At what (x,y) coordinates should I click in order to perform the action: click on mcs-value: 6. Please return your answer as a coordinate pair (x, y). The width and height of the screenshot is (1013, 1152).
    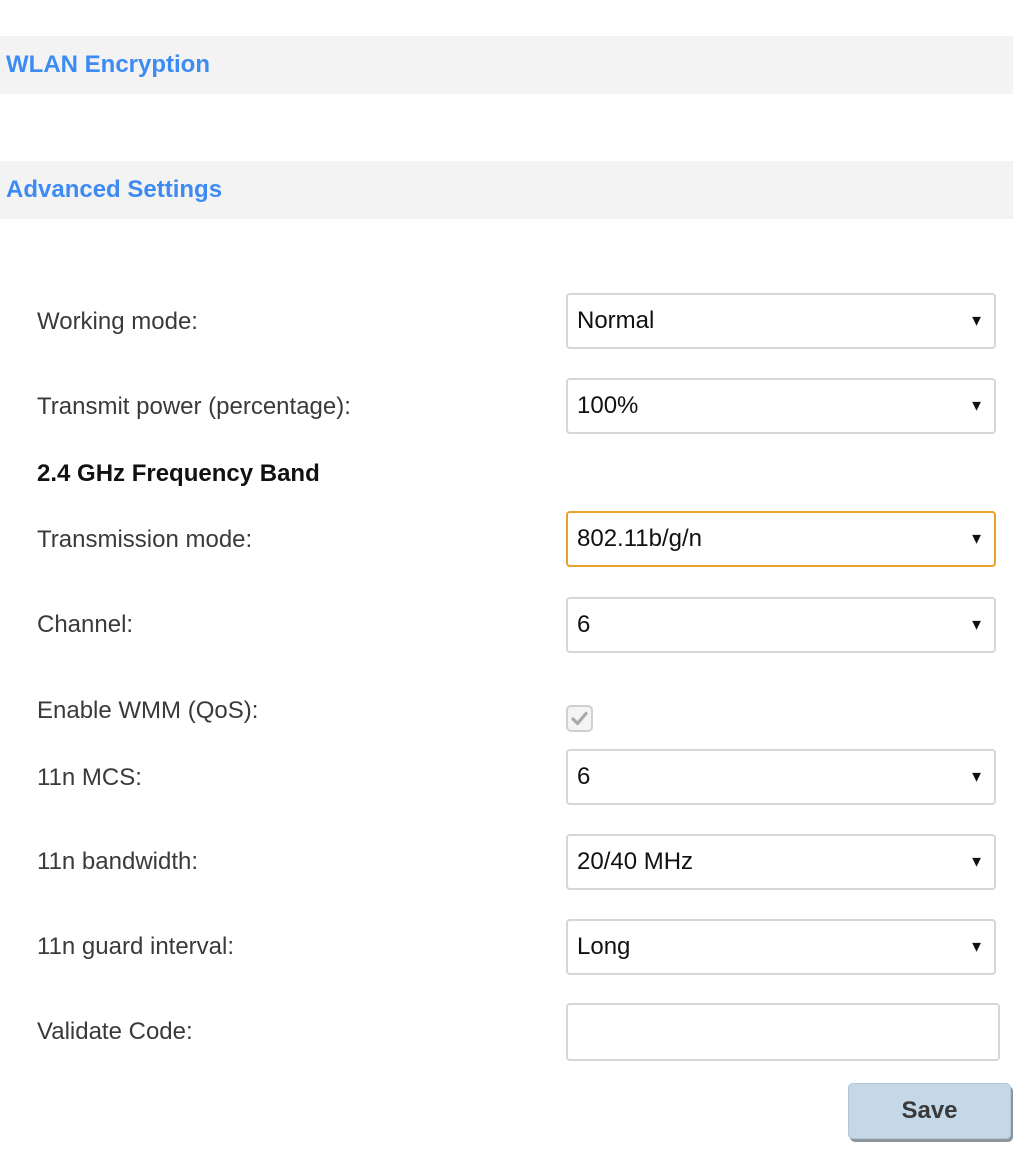
    Looking at the image, I should click on (584, 776).